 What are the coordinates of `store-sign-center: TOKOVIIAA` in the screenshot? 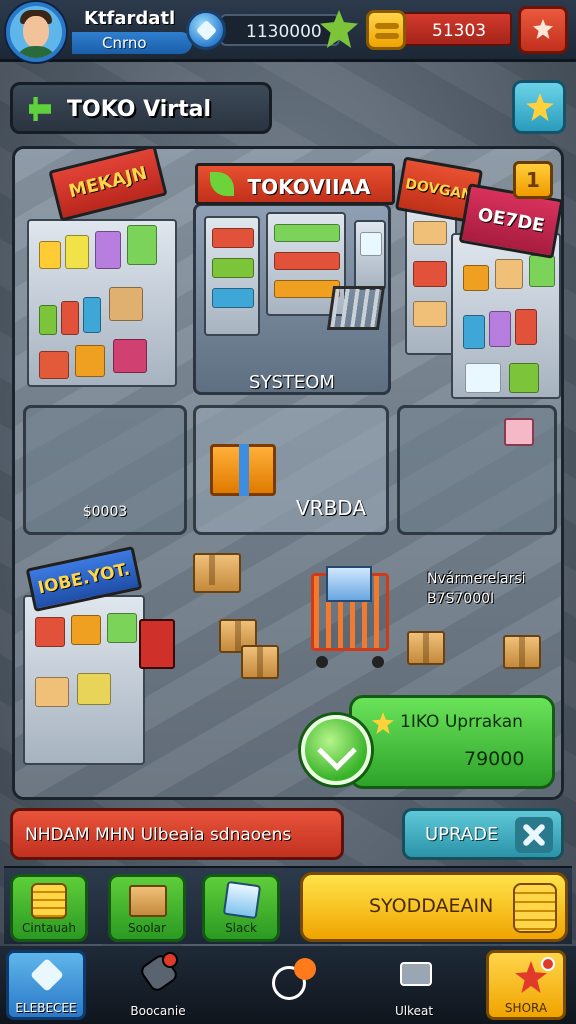 It's located at (295, 184).